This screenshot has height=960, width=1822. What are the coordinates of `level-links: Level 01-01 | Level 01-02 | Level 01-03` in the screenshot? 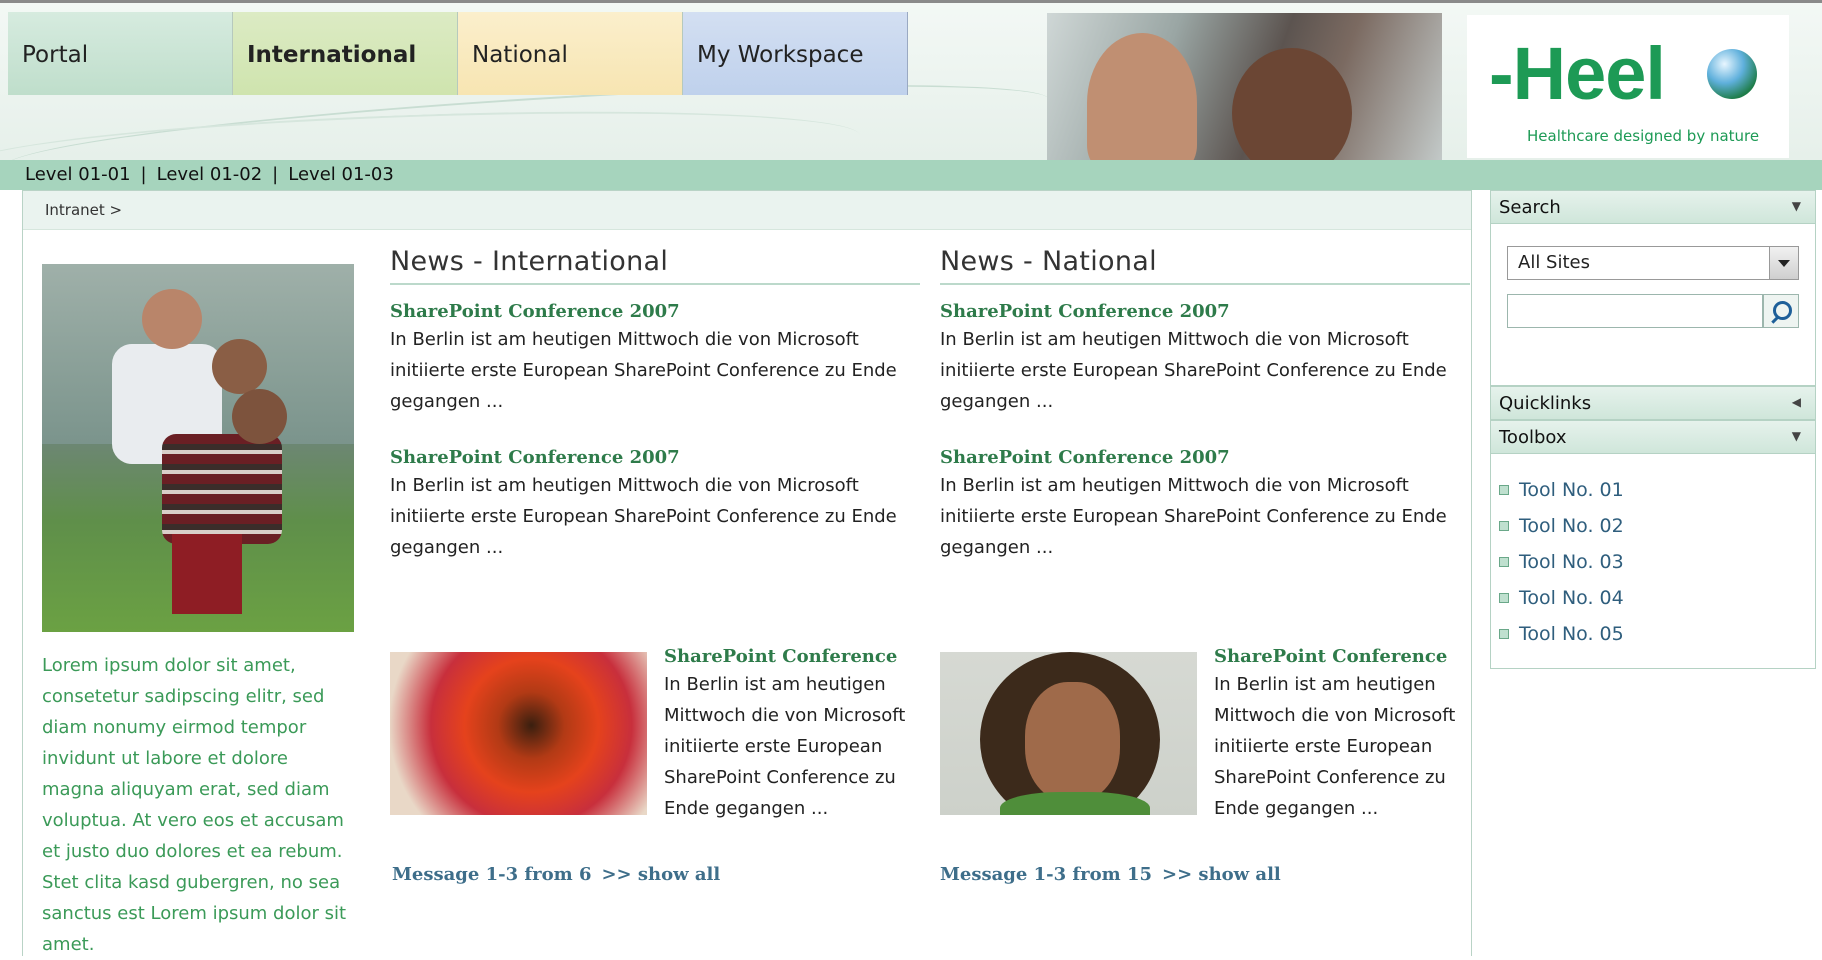 It's located at (209, 174).